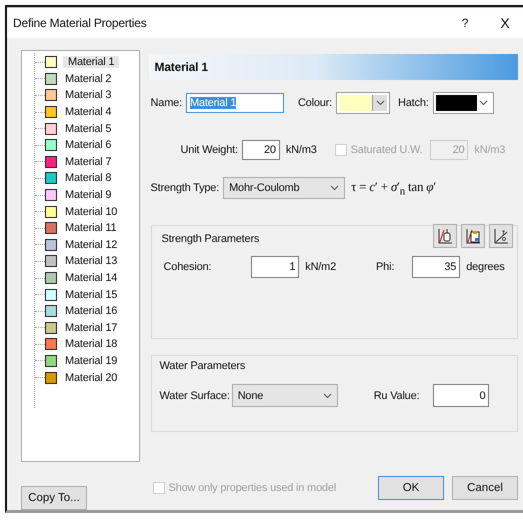 This screenshot has width=523, height=521. Describe the element at coordinates (188, 267) in the screenshot. I see `parameter-label: Cohesion:` at that location.